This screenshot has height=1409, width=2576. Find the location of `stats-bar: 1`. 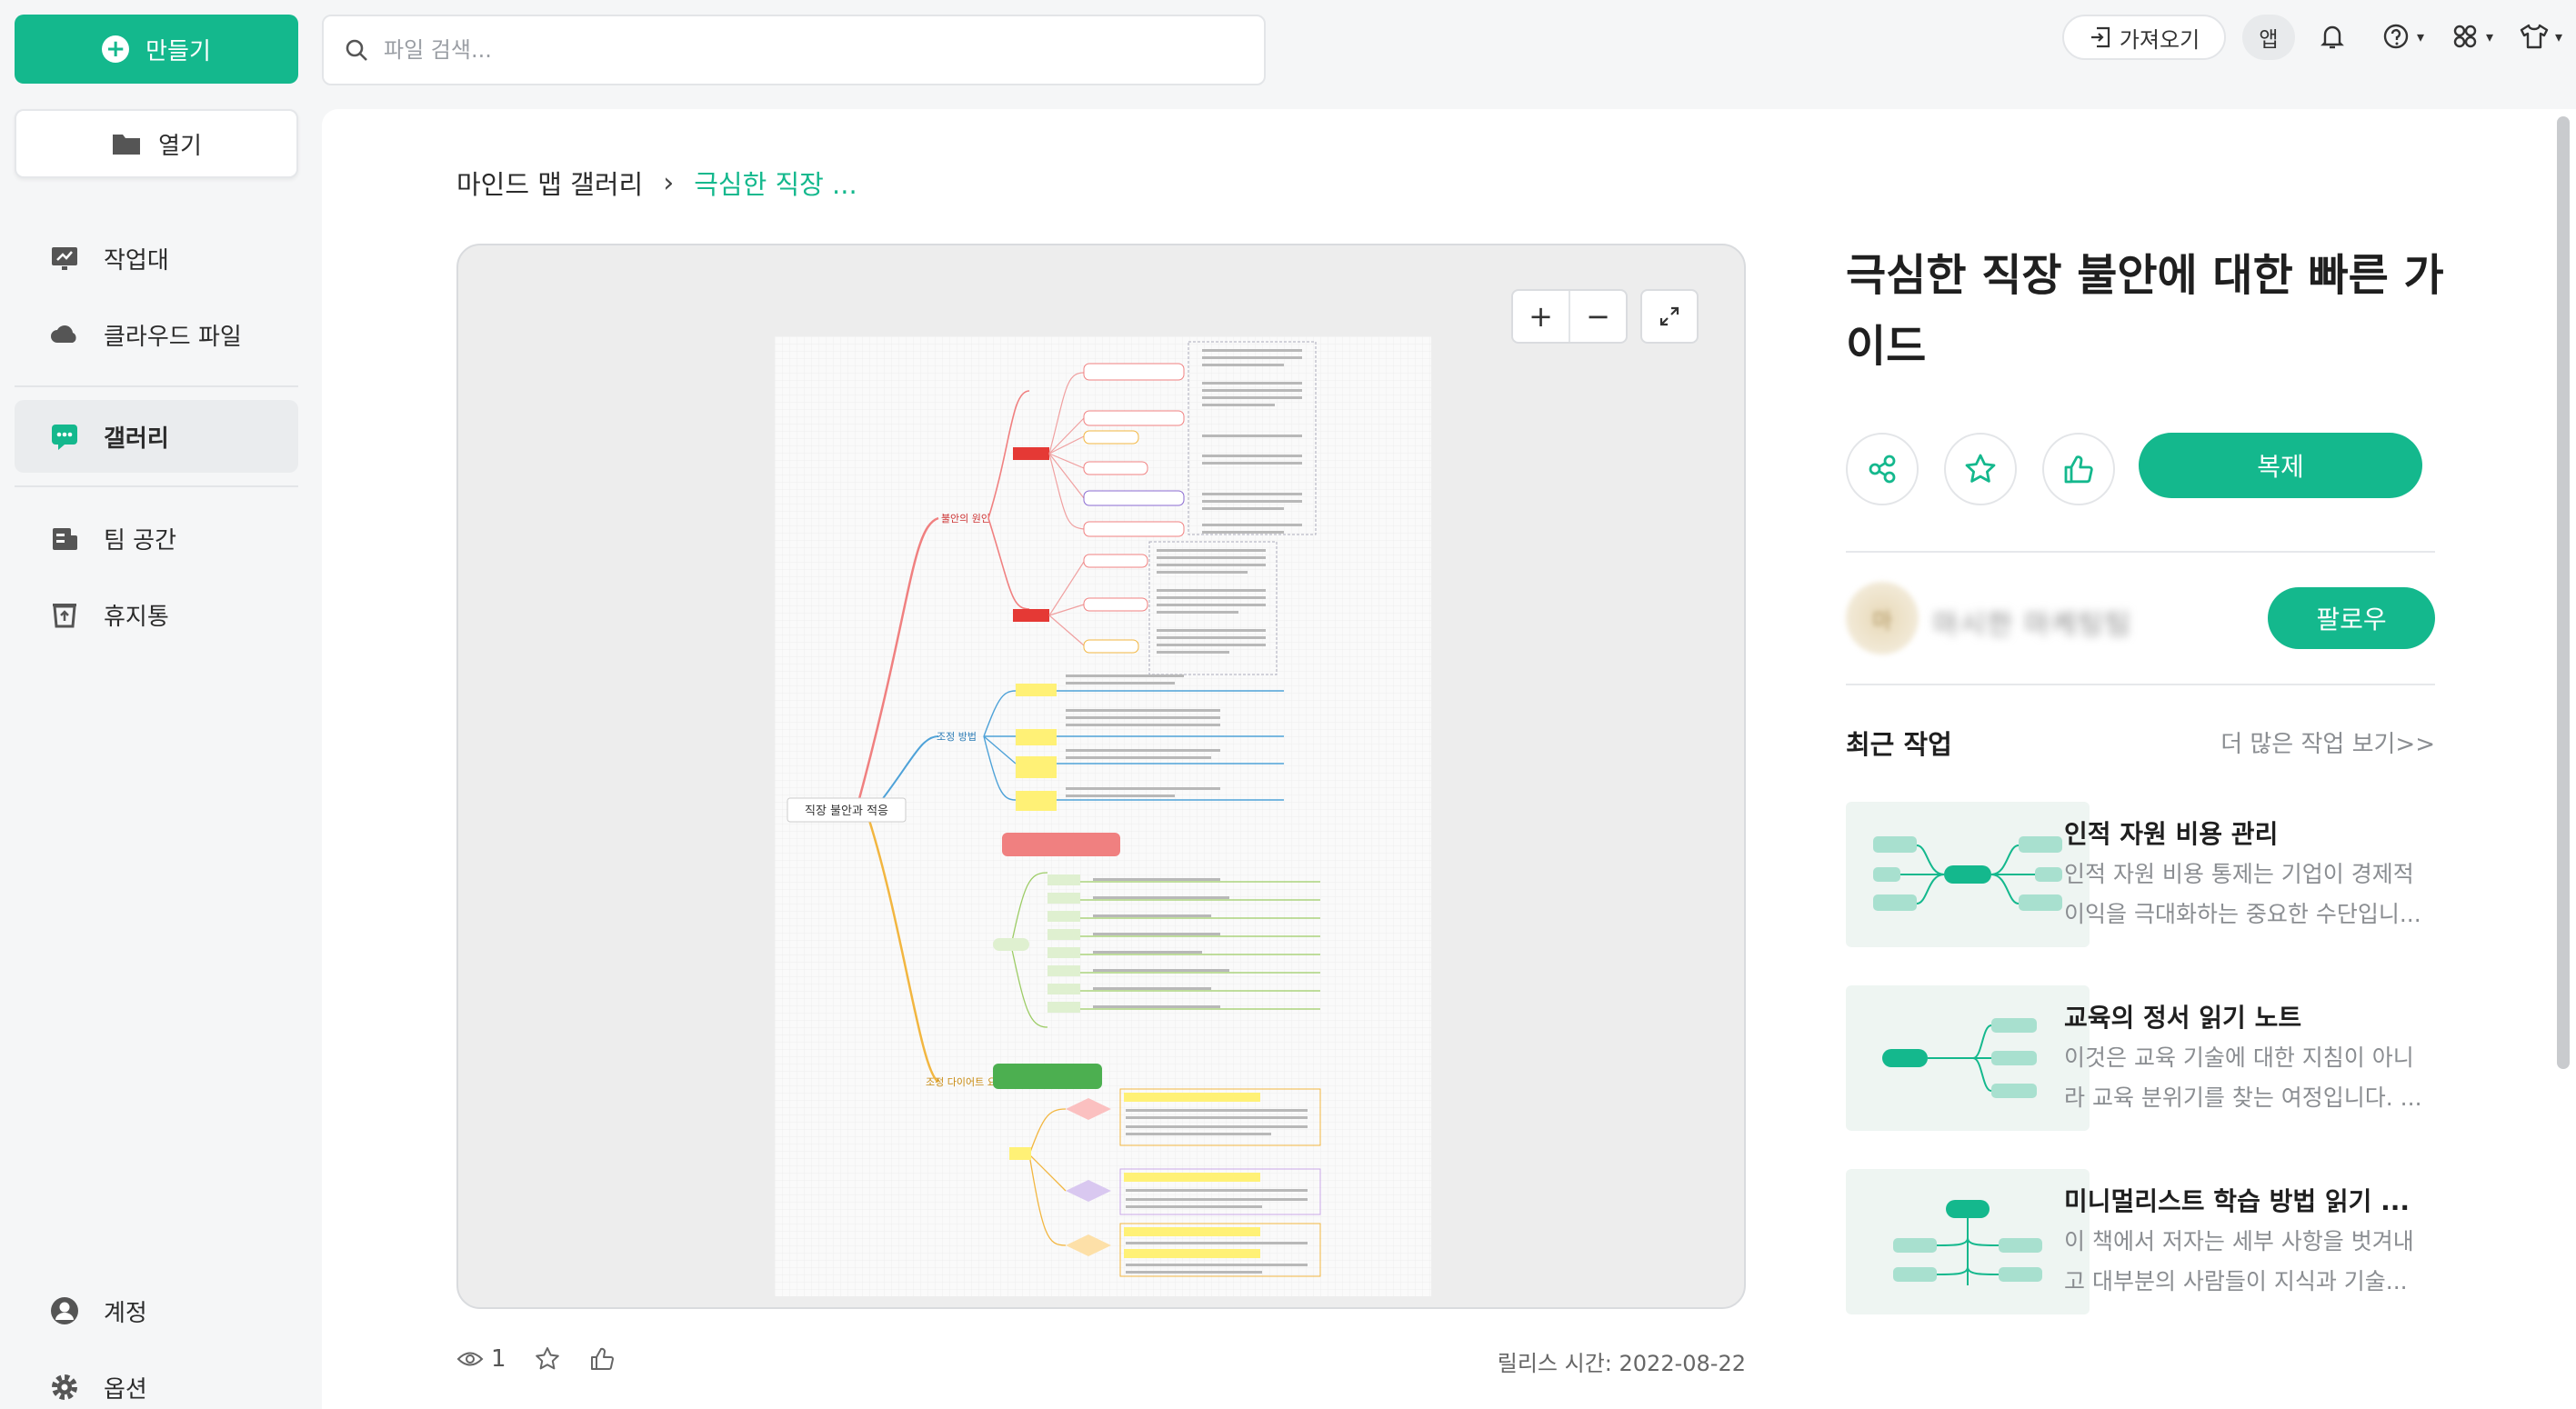

stats-bar: 1 is located at coordinates (536, 1359).